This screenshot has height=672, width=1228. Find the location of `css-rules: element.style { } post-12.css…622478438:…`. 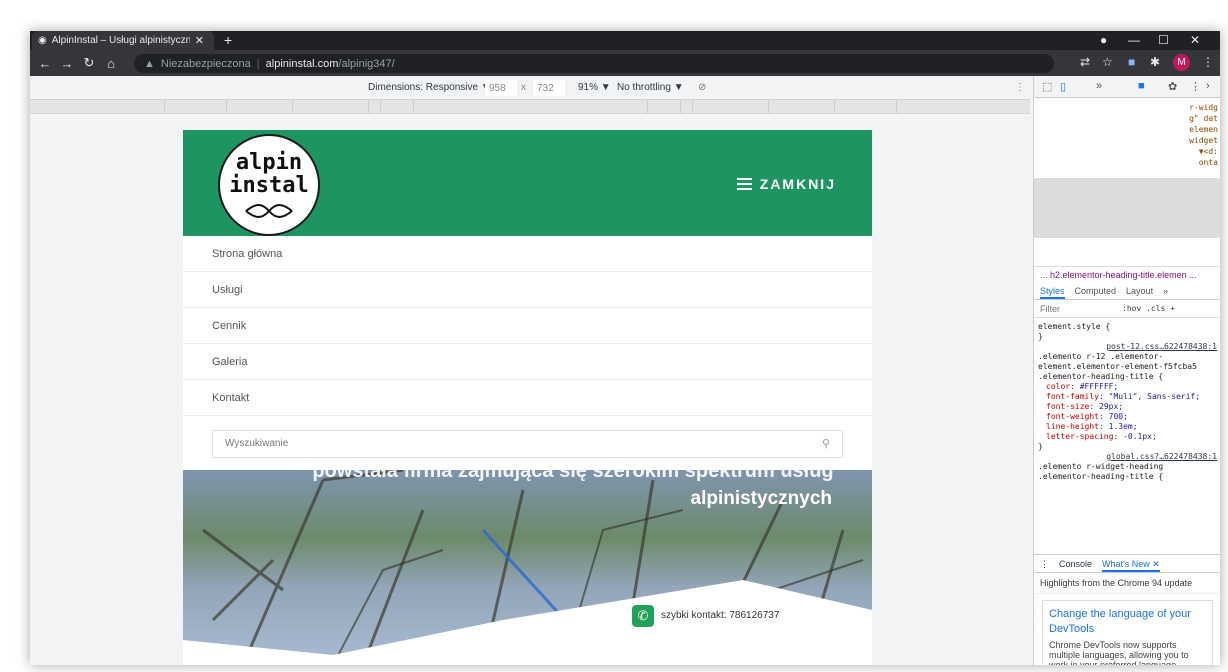

css-rules: element.style { } post-12.css…622478438:… is located at coordinates (1127, 444).